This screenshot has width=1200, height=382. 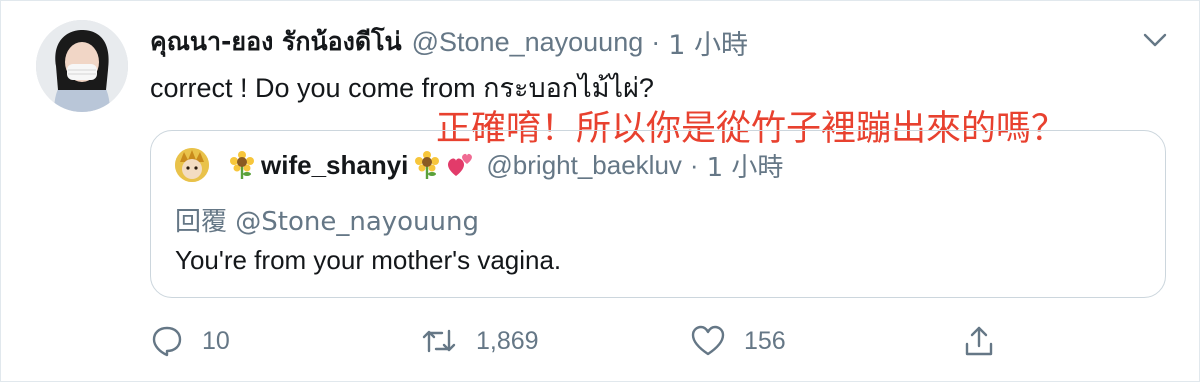 I want to click on reply-to-label: 回覆 @Stone_nayouung, so click(x=327, y=219).